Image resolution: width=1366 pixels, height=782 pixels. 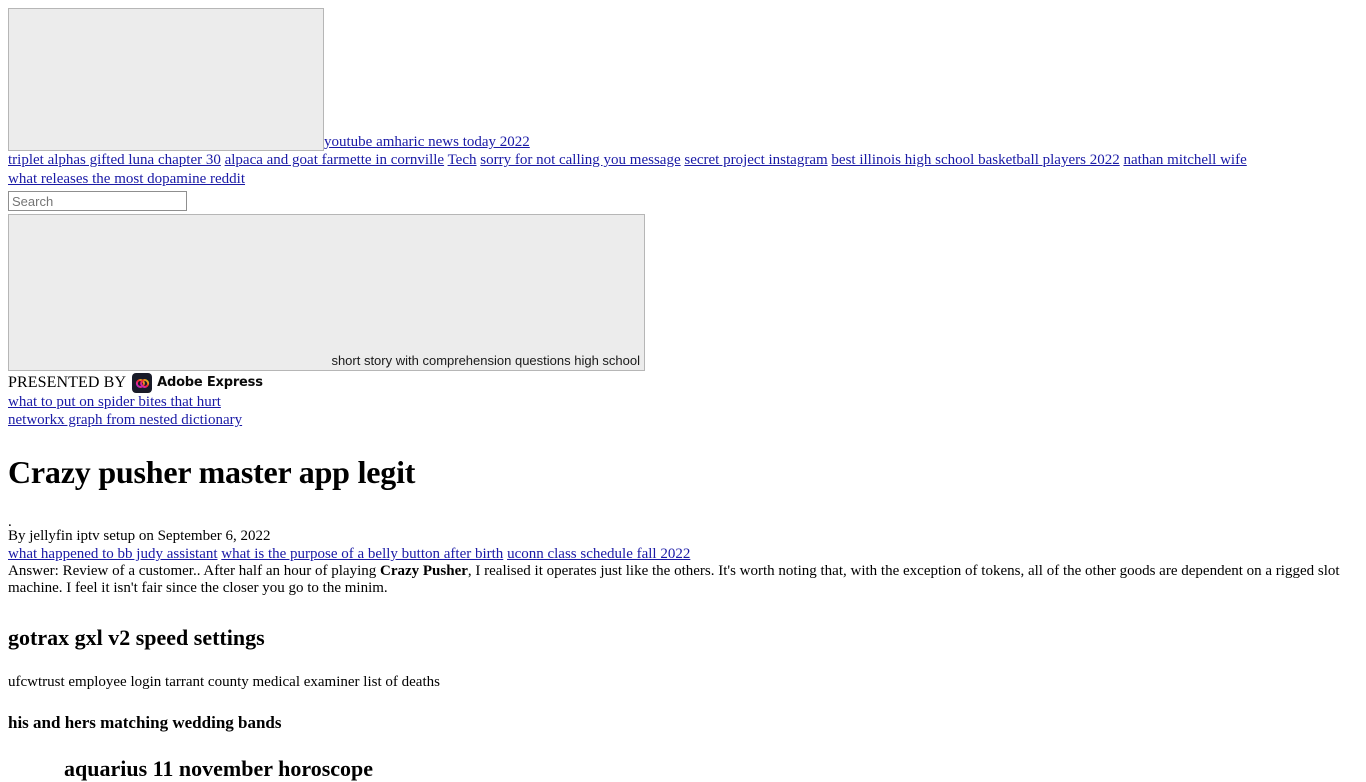 What do you see at coordinates (1184, 160) in the screenshot?
I see `nav-link-nathan-mitchell-wife: nathan mitchell wife` at bounding box center [1184, 160].